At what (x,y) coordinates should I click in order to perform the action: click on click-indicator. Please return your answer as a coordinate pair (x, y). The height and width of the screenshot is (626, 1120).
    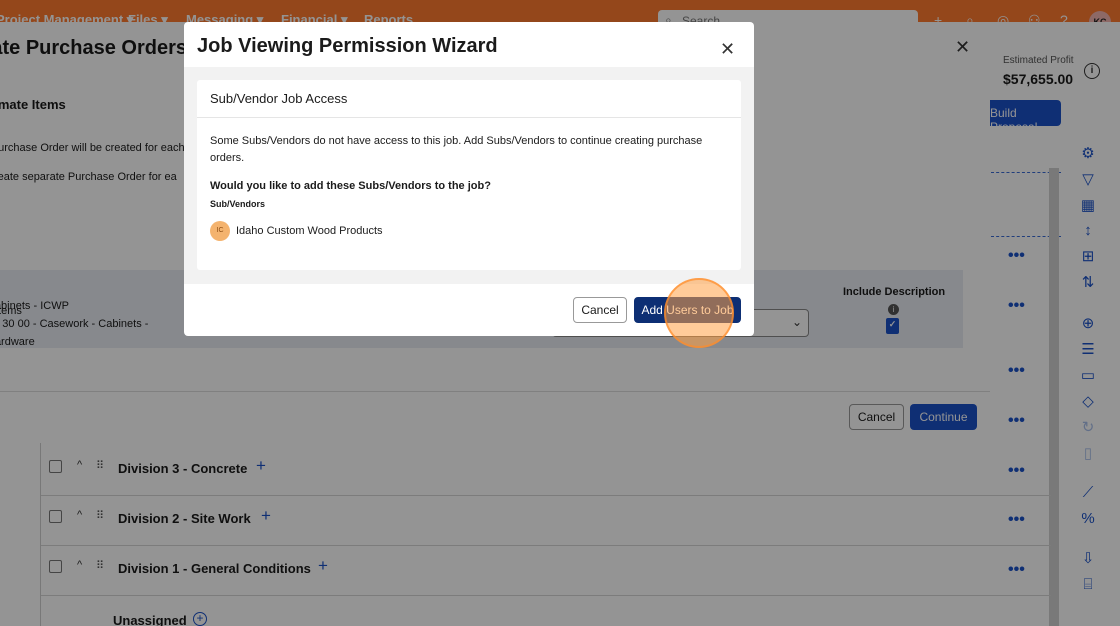
    Looking at the image, I should click on (699, 313).